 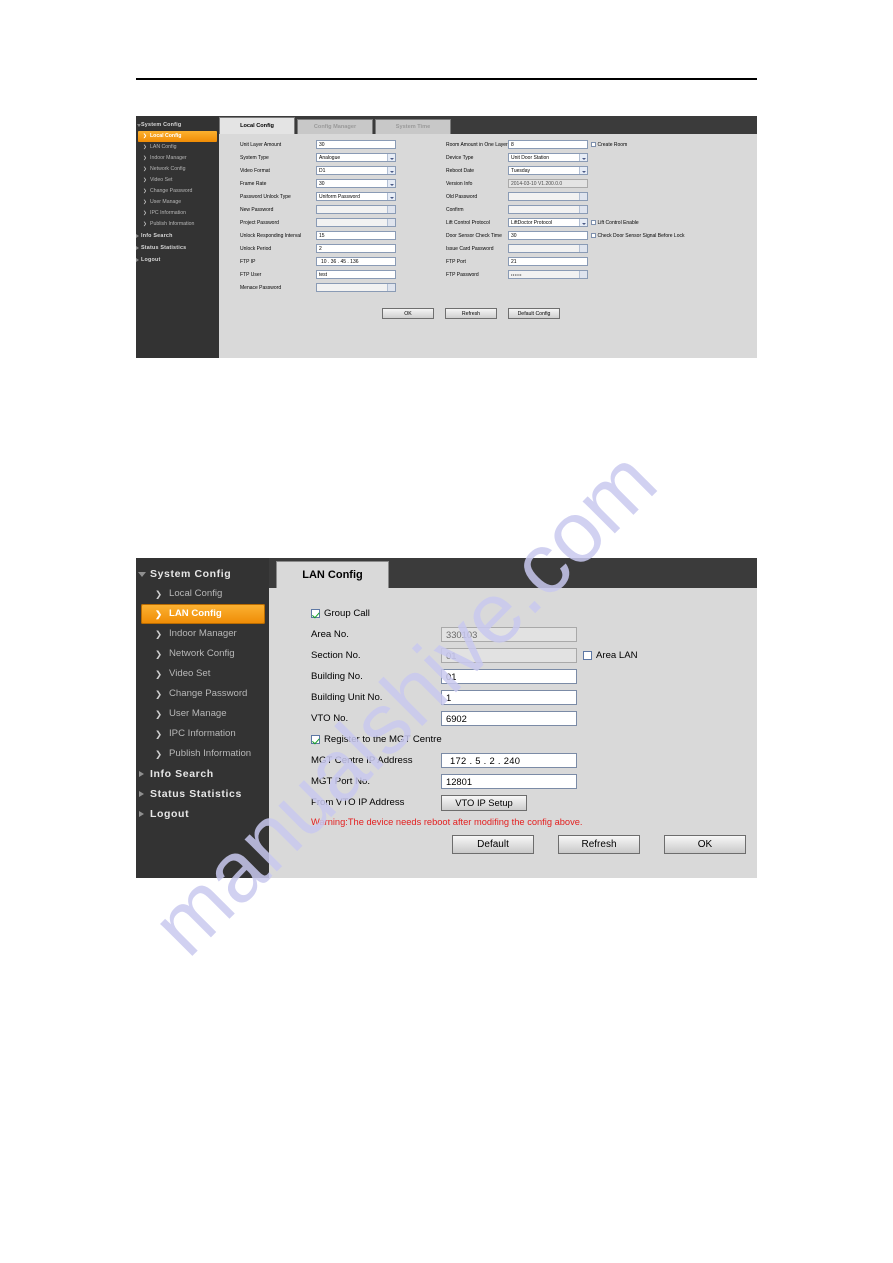 I want to click on checkbox-label: Register to the MGT Centre, so click(x=383, y=739).